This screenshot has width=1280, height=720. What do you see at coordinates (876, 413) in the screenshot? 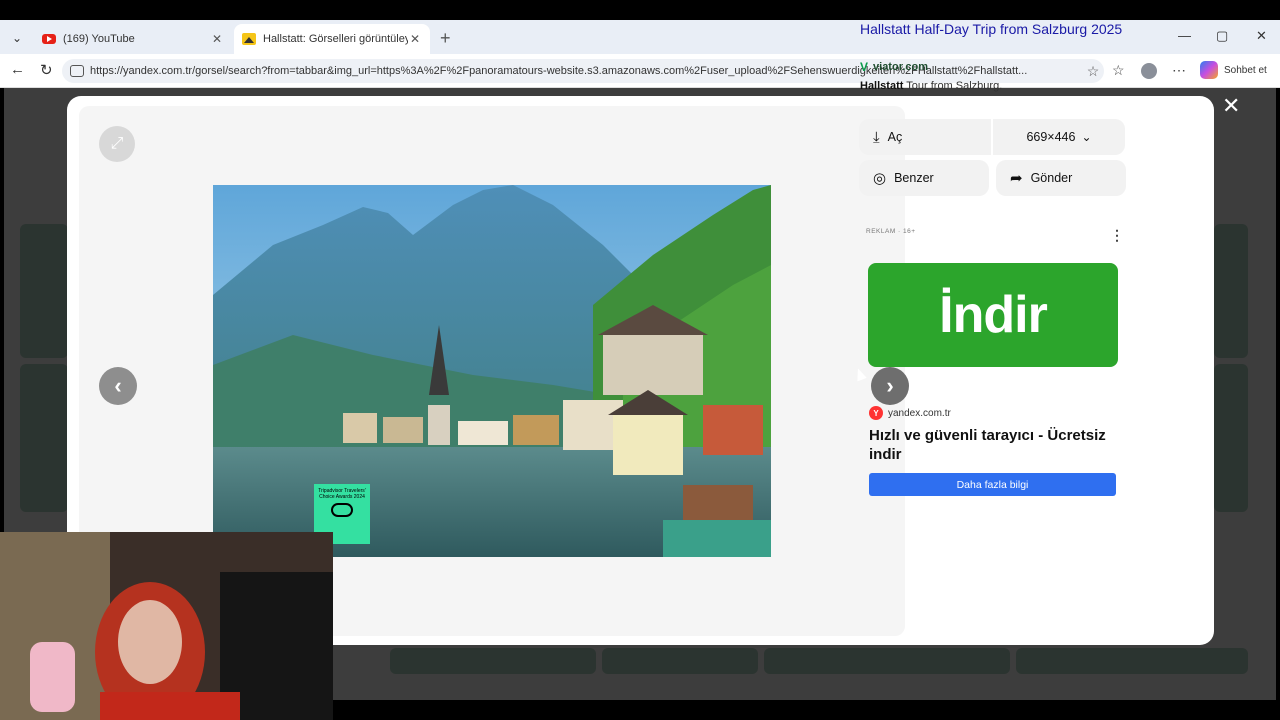
I see `yandex-logo-icon: Y` at bounding box center [876, 413].